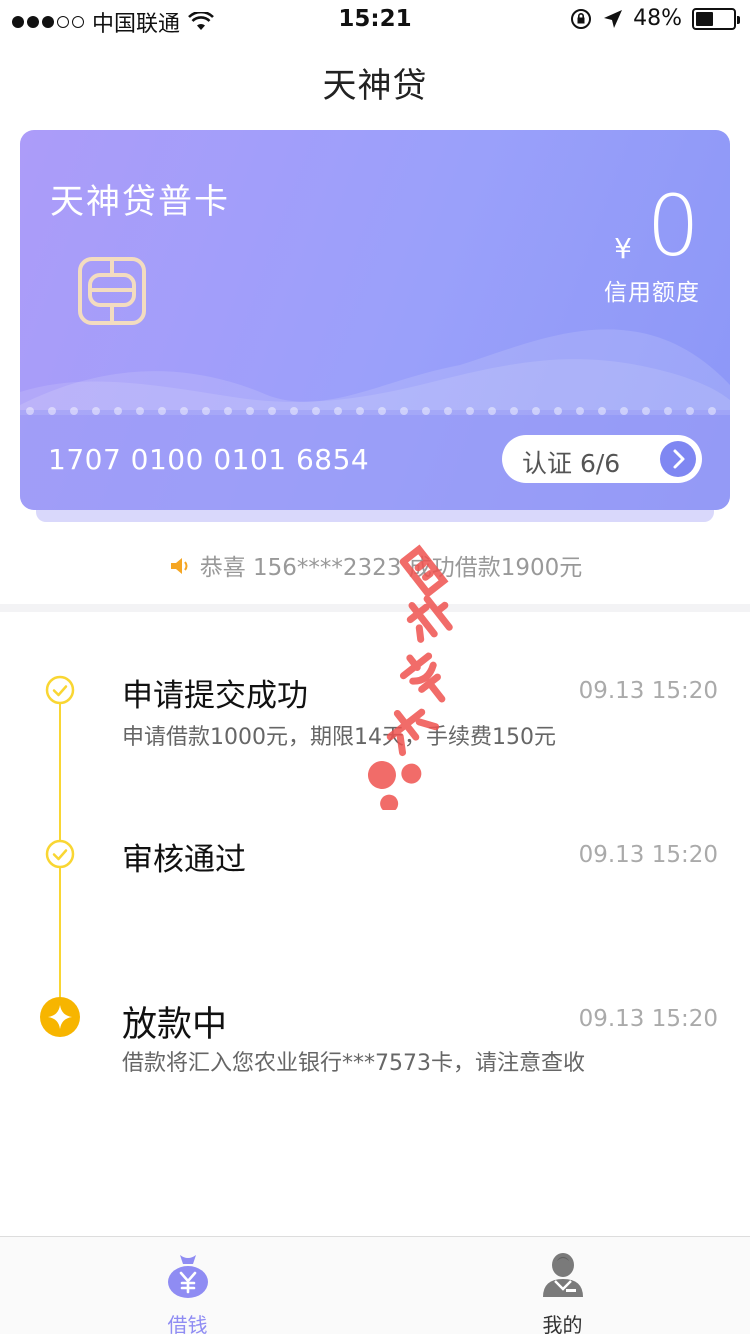 This screenshot has width=750, height=1334. I want to click on status-icons: 48%, so click(654, 18).